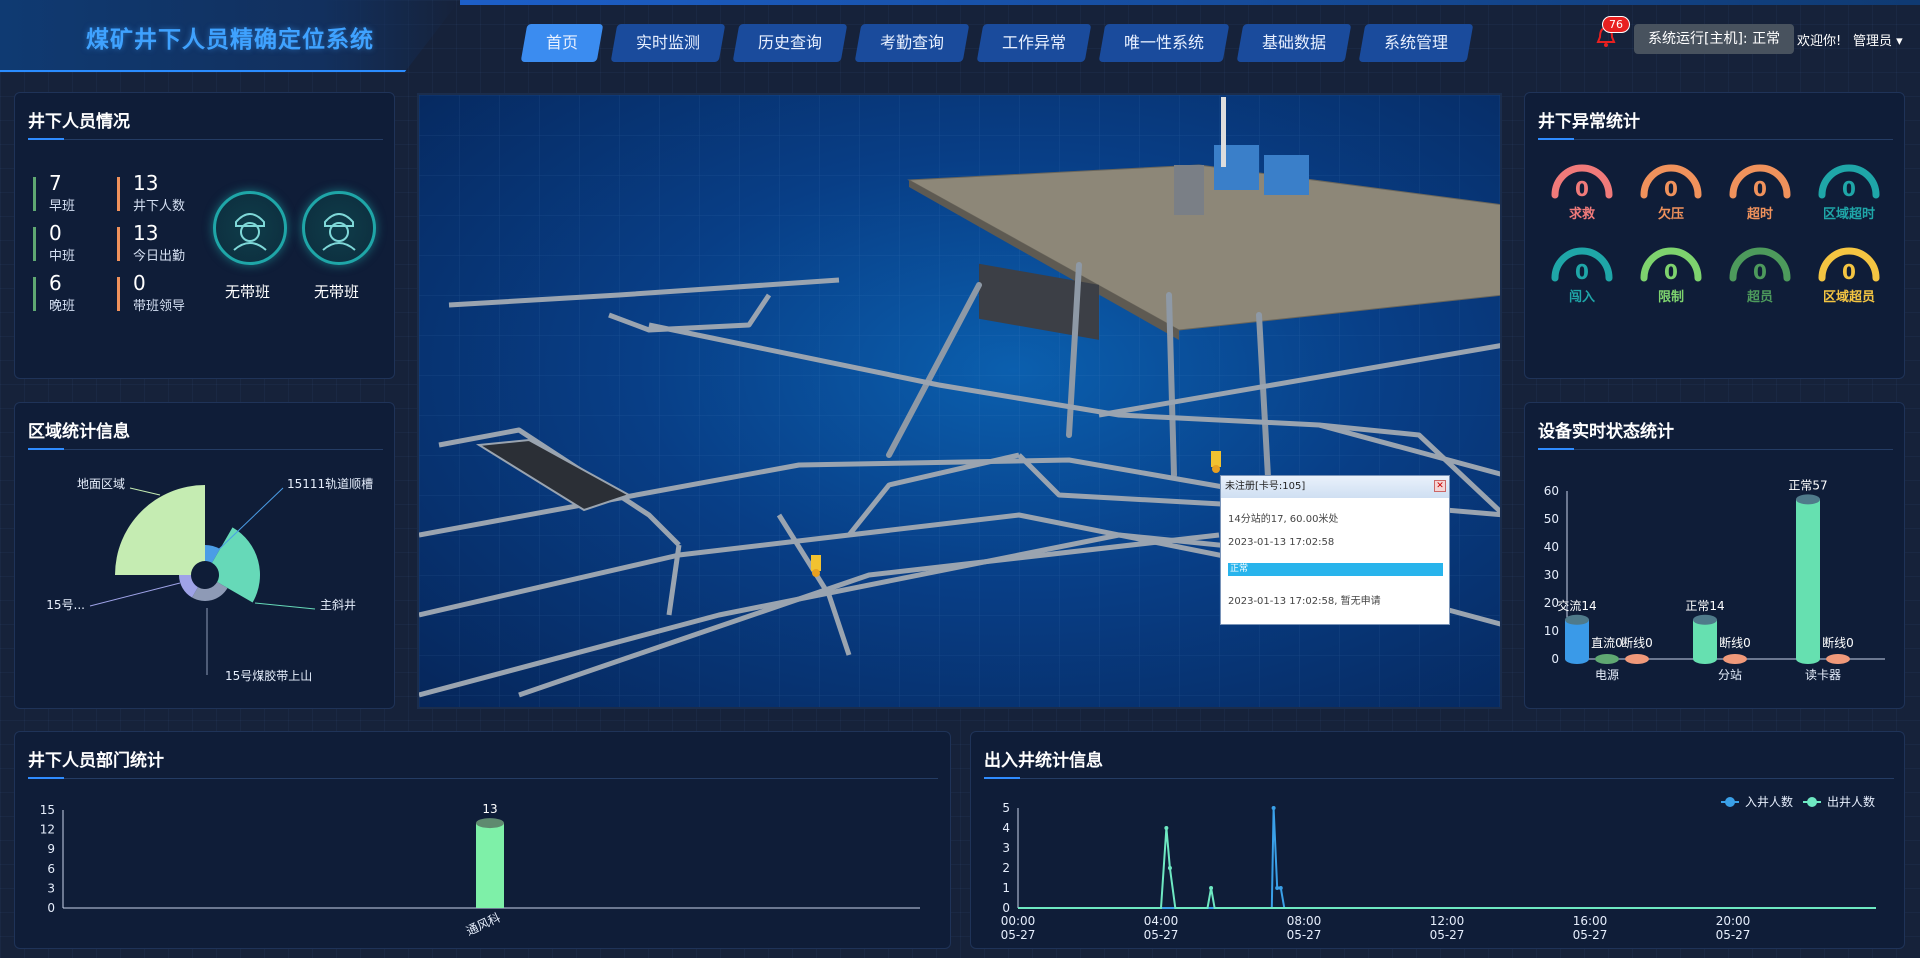 The height and width of the screenshot is (958, 1920). Describe the element at coordinates (62, 192) in the screenshot. I see `shift-morning: 7 早班` at that location.